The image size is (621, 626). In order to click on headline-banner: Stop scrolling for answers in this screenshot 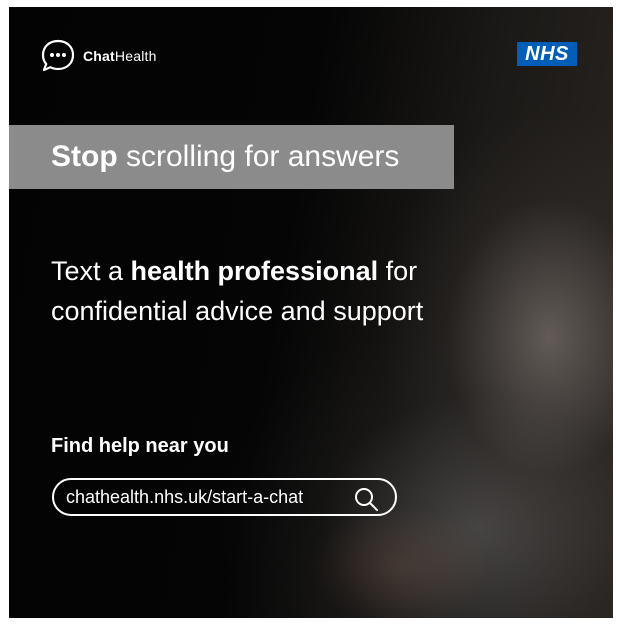, I will do `click(231, 157)`.